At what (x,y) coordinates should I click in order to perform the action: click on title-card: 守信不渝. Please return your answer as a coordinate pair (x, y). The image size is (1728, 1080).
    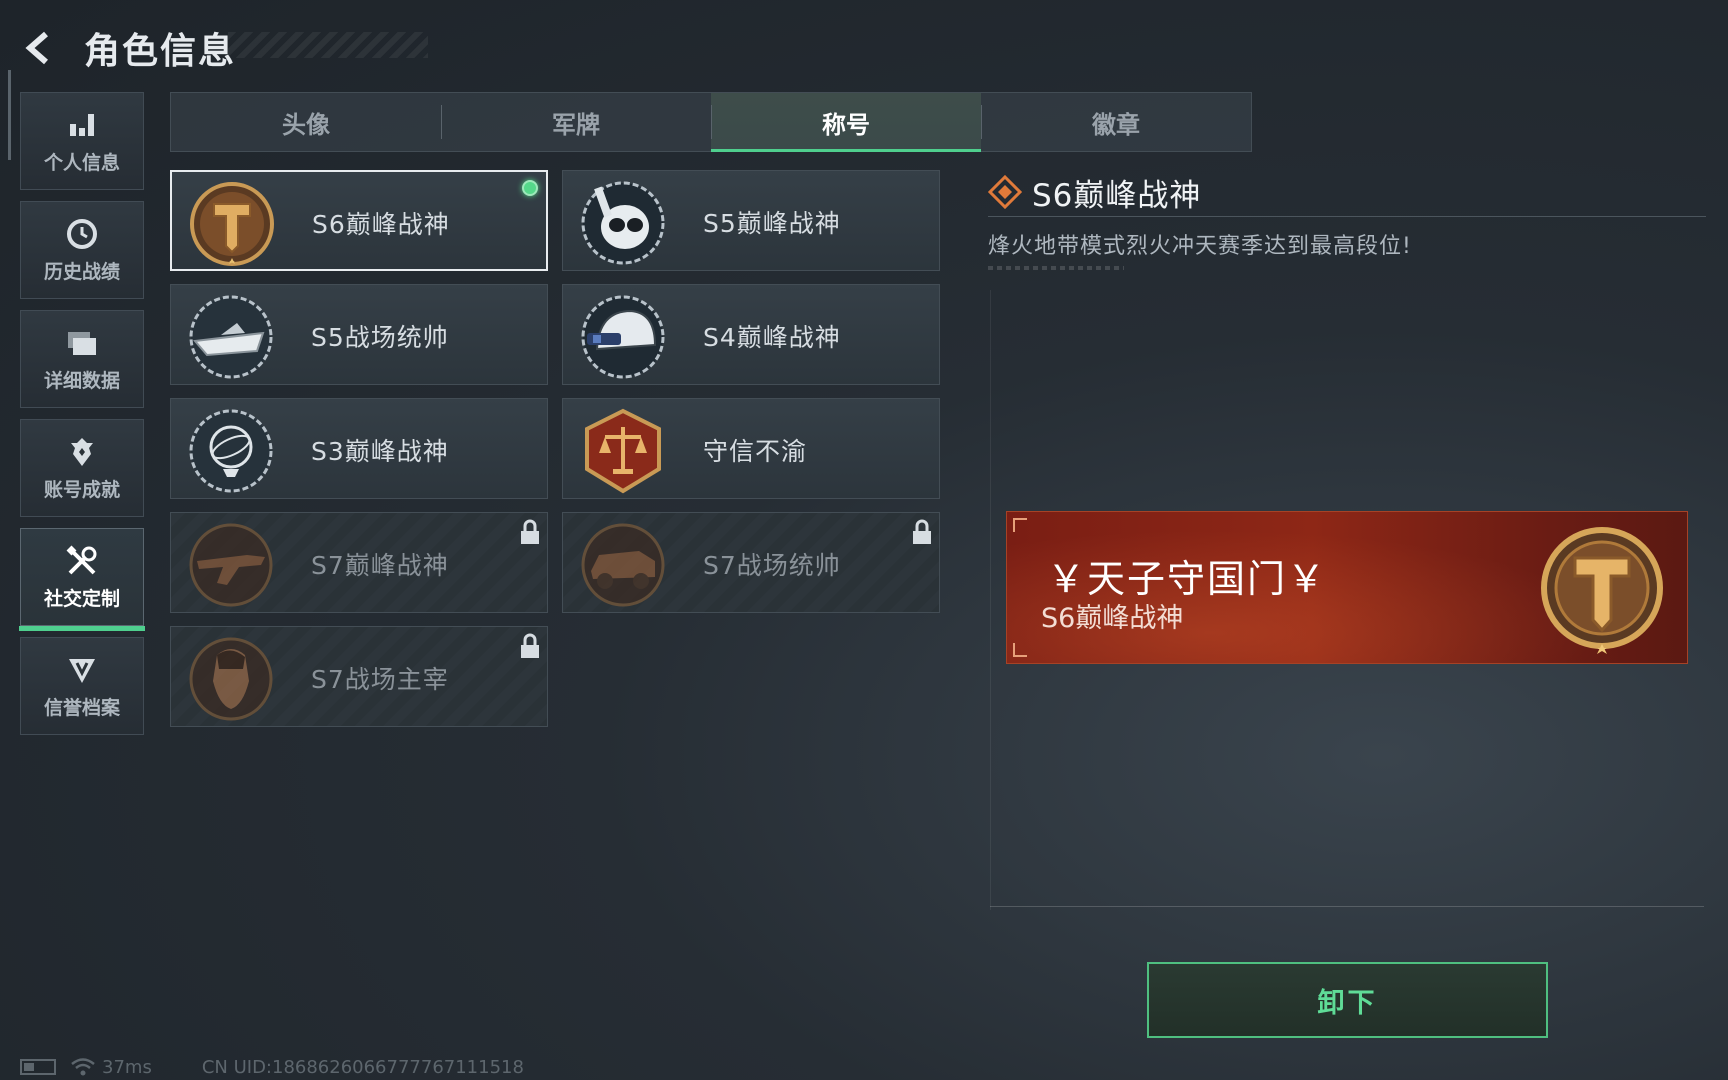
    Looking at the image, I should click on (751, 448).